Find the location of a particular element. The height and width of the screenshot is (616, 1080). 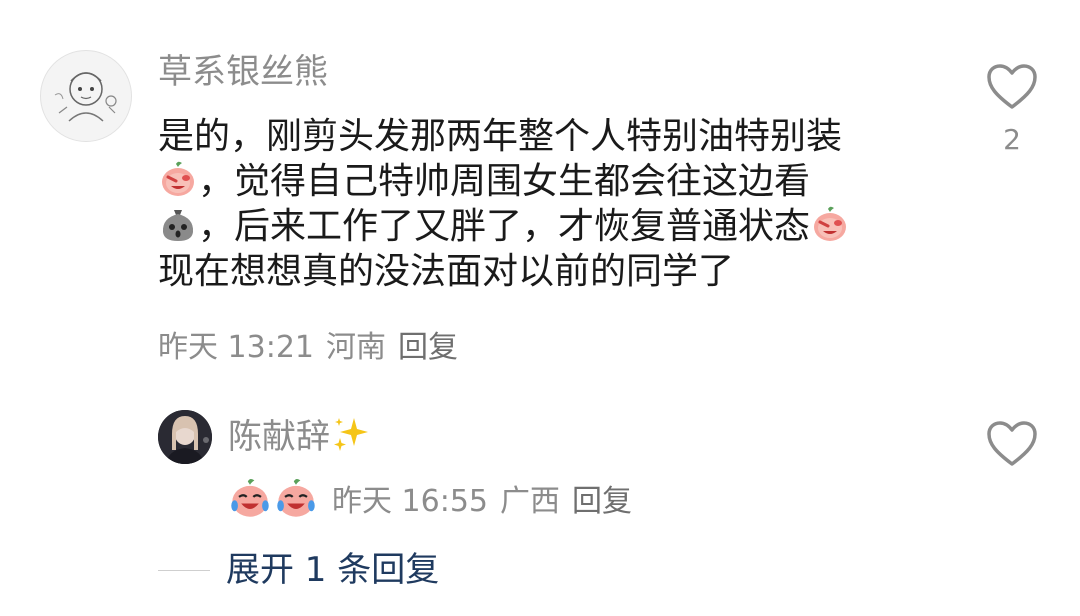

reply-username-row: 陈献辞 is located at coordinates (299, 435).